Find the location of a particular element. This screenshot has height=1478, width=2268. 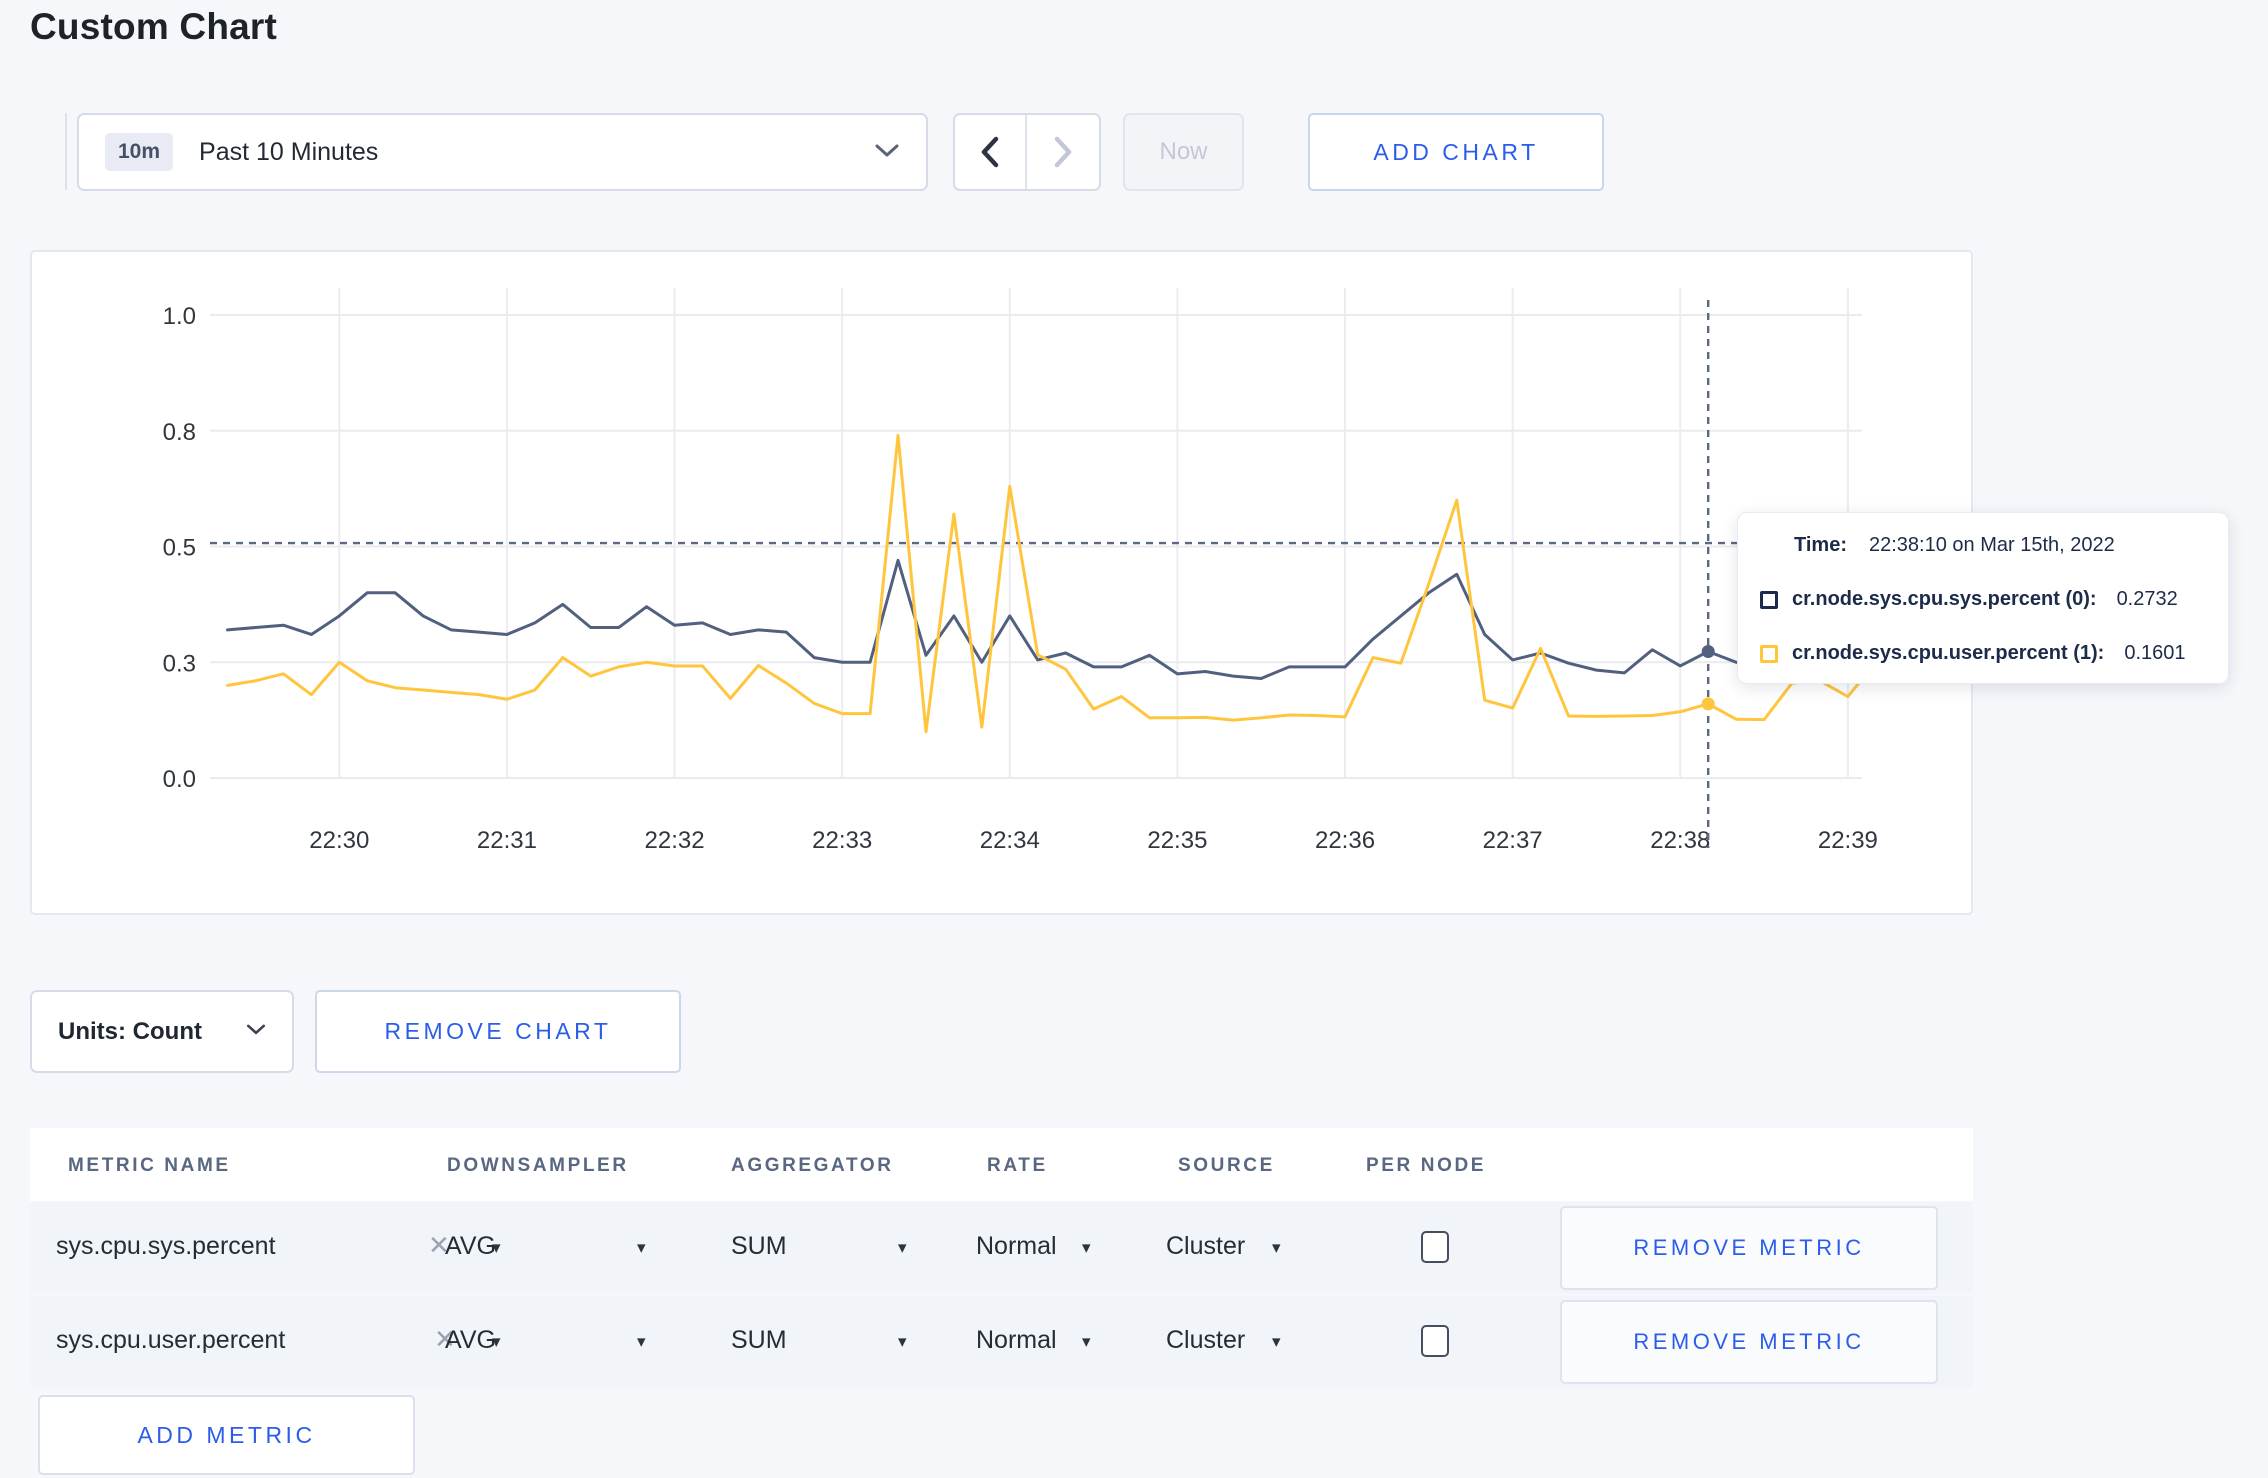

time-nav-group is located at coordinates (1027, 152).